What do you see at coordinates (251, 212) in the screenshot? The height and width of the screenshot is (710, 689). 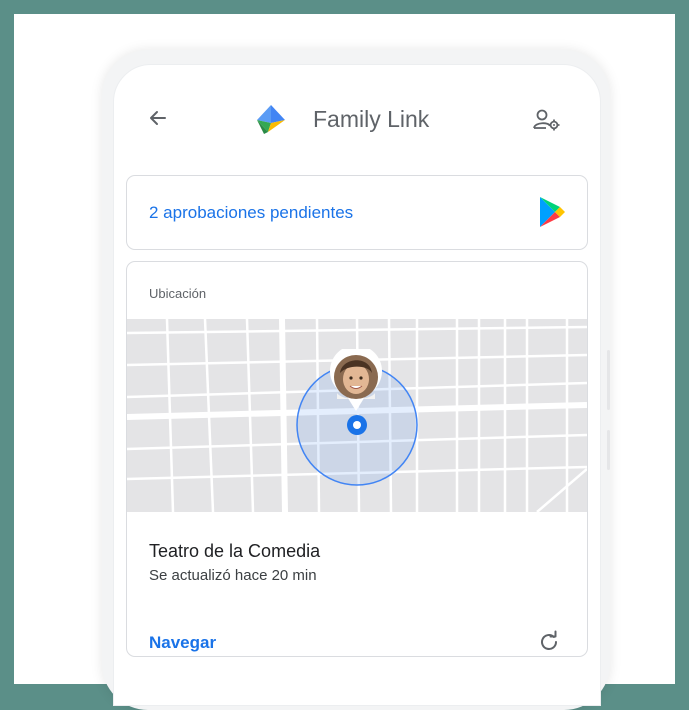 I see `pending-approvals-label: 2 aprobaciones pendientes` at bounding box center [251, 212].